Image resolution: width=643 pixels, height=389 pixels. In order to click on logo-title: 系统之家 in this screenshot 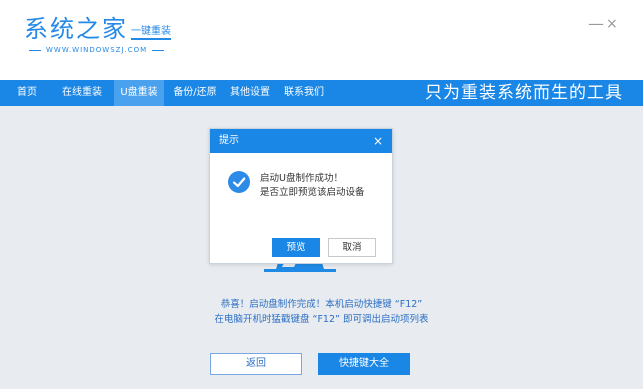, I will do `click(76, 29)`.